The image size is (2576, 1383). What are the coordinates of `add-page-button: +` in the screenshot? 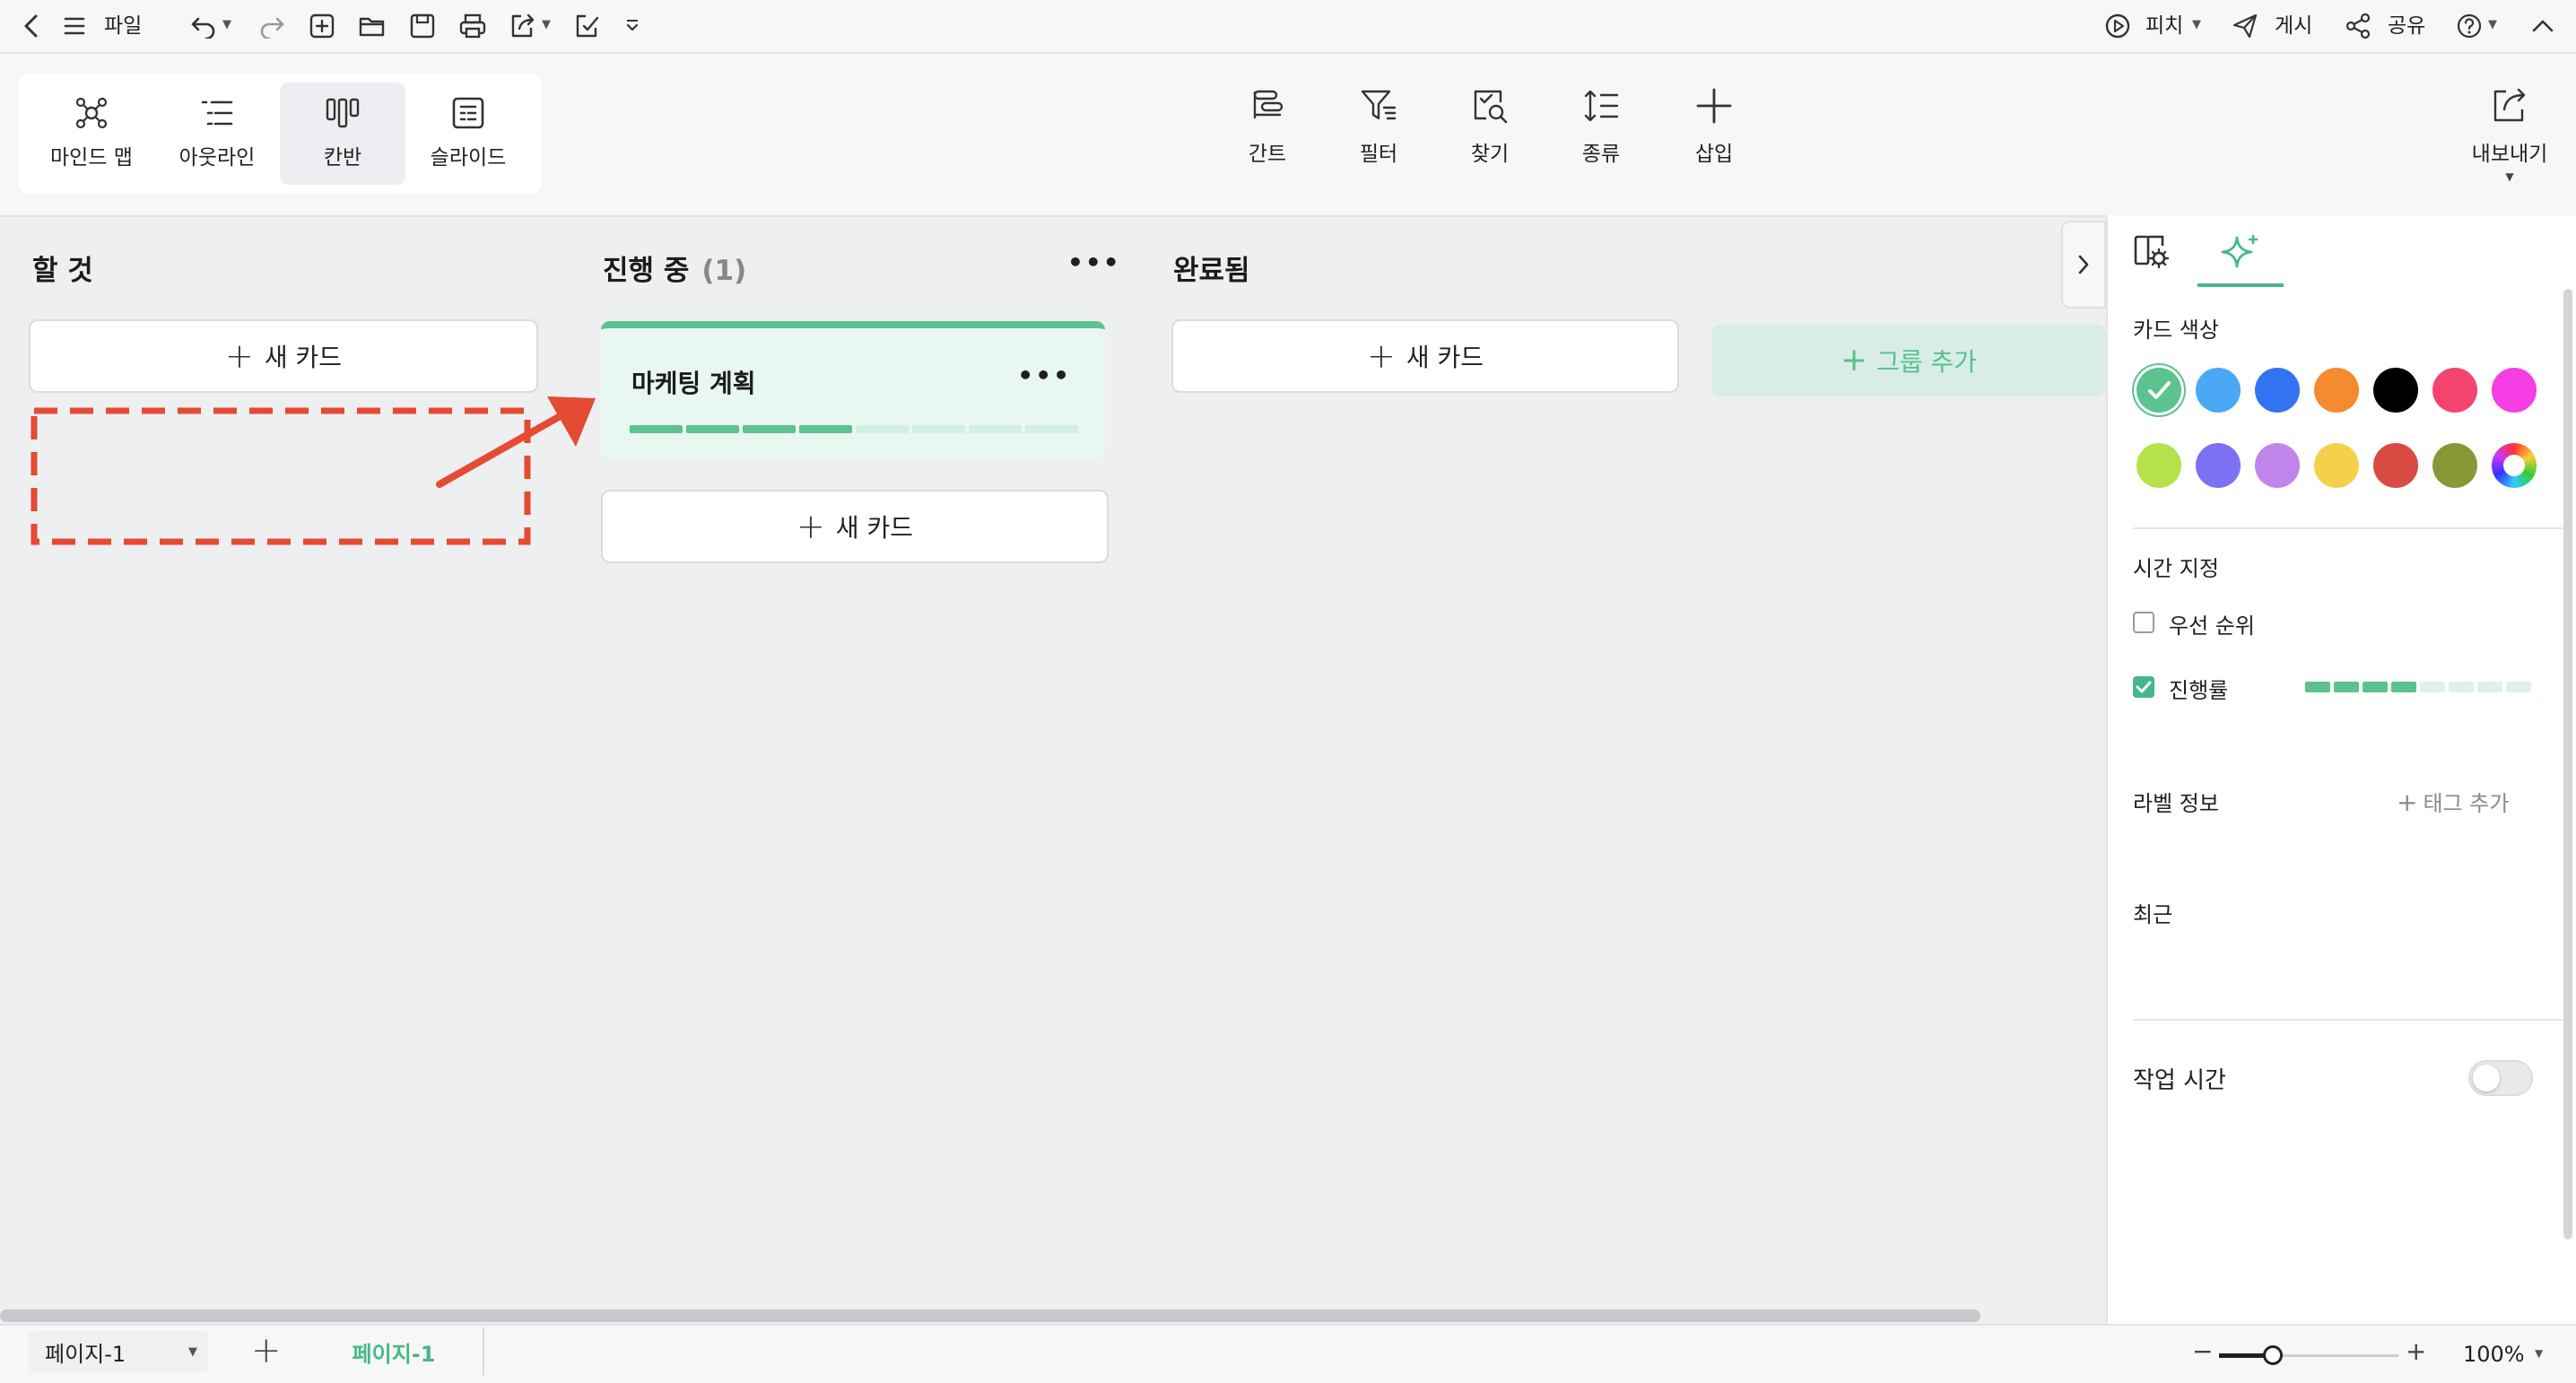 It's located at (266, 1351).